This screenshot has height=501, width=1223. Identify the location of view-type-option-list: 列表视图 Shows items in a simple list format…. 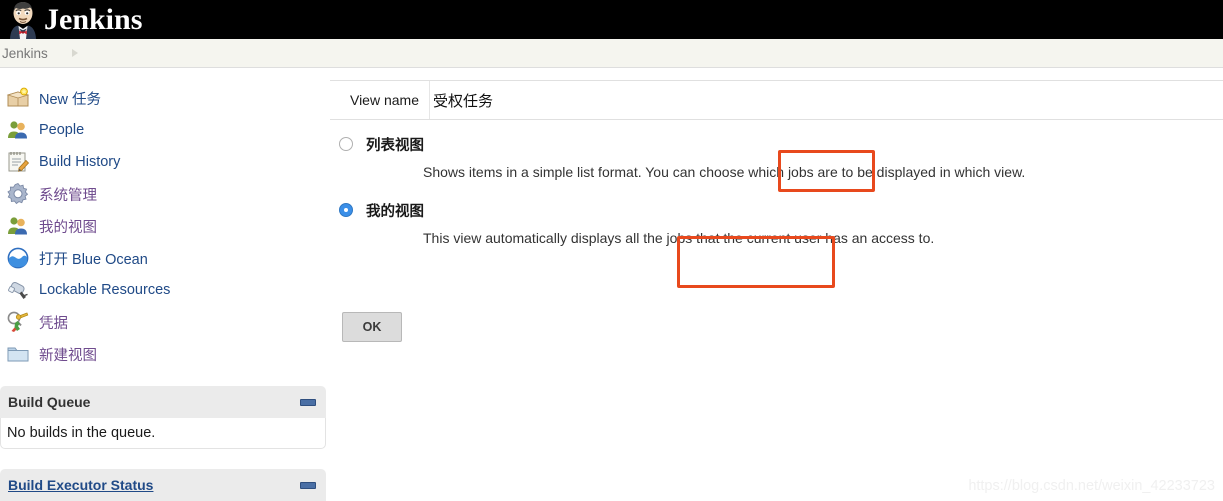
(776, 156).